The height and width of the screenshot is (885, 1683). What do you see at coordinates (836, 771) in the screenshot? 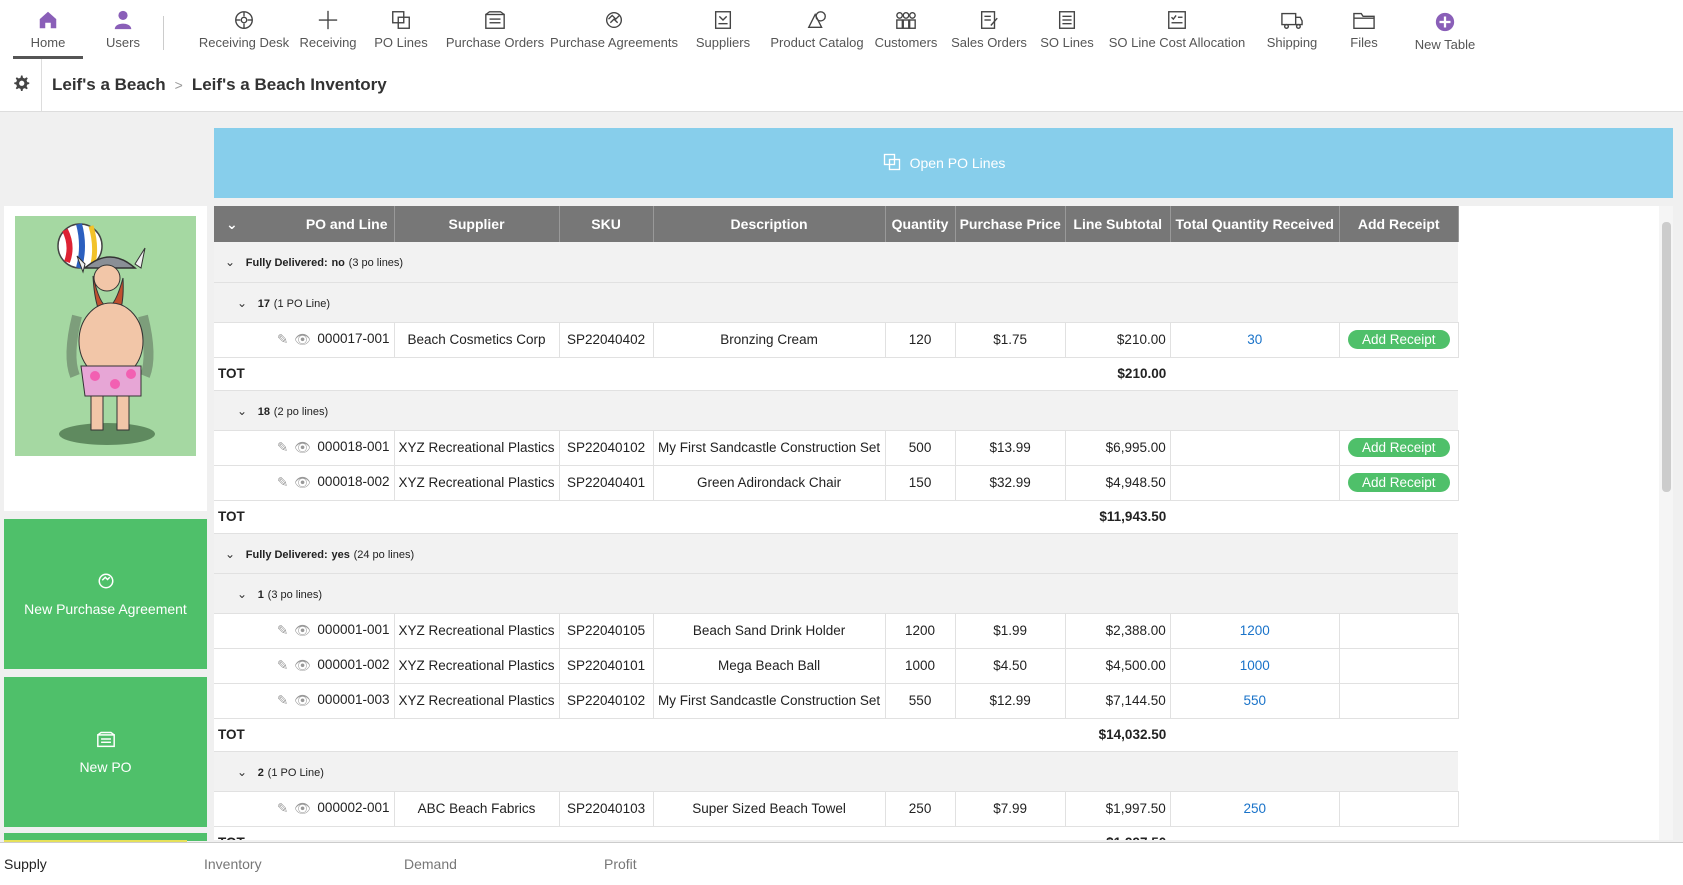
I see `subgroup-row: ⌄ 2 (1 PO Line)` at bounding box center [836, 771].